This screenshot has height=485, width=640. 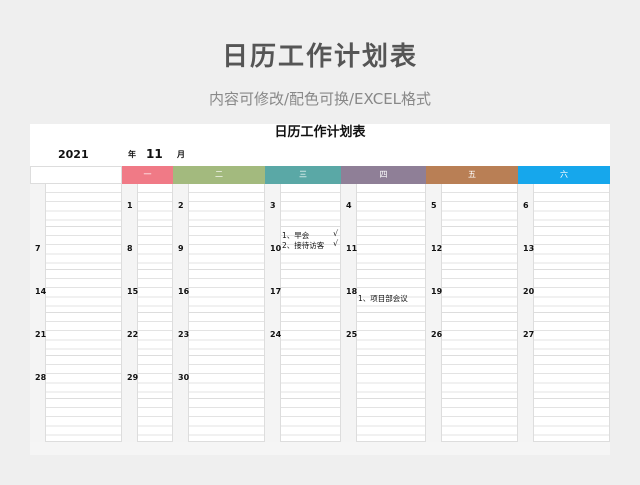 I want to click on day-number: 25, so click(x=352, y=334).